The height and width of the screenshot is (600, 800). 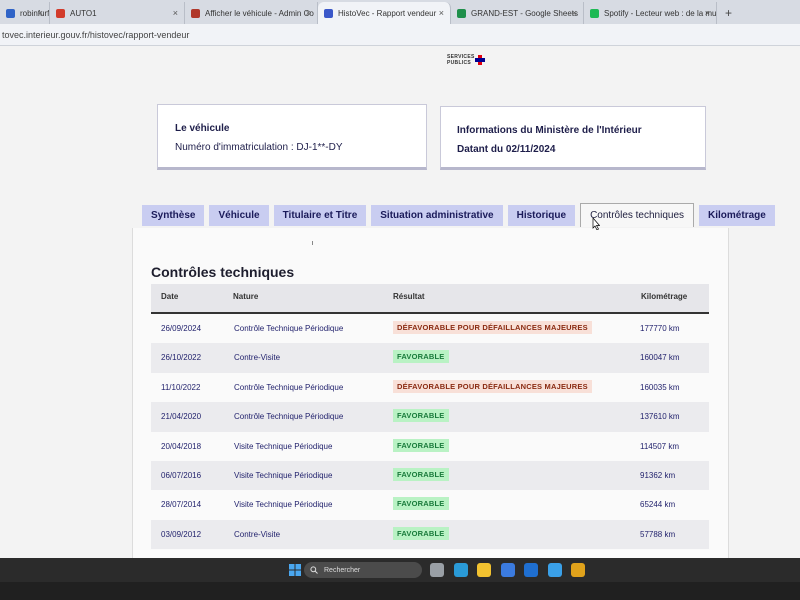 What do you see at coordinates (314, 570) in the screenshot?
I see `search-icon` at bounding box center [314, 570].